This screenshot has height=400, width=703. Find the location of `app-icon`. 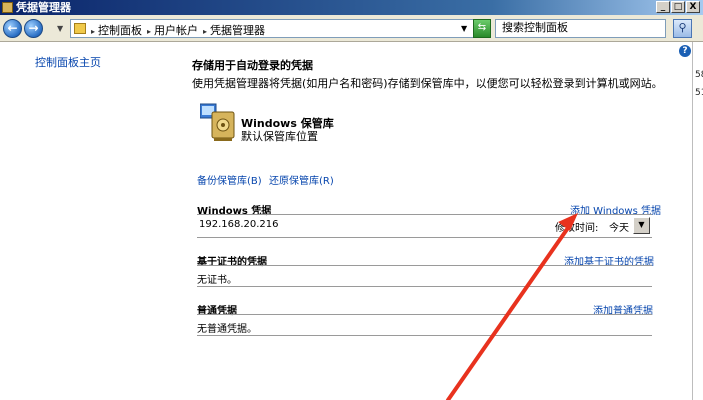

app-icon is located at coordinates (7, 7).